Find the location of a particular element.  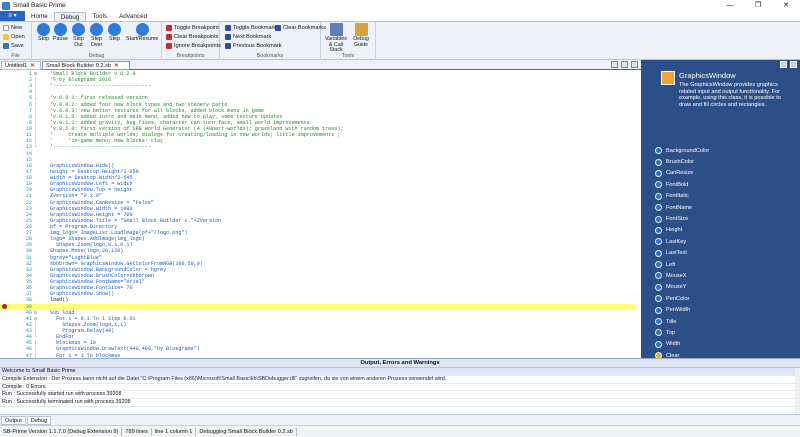

open-button: Open is located at coordinates (17, 37).